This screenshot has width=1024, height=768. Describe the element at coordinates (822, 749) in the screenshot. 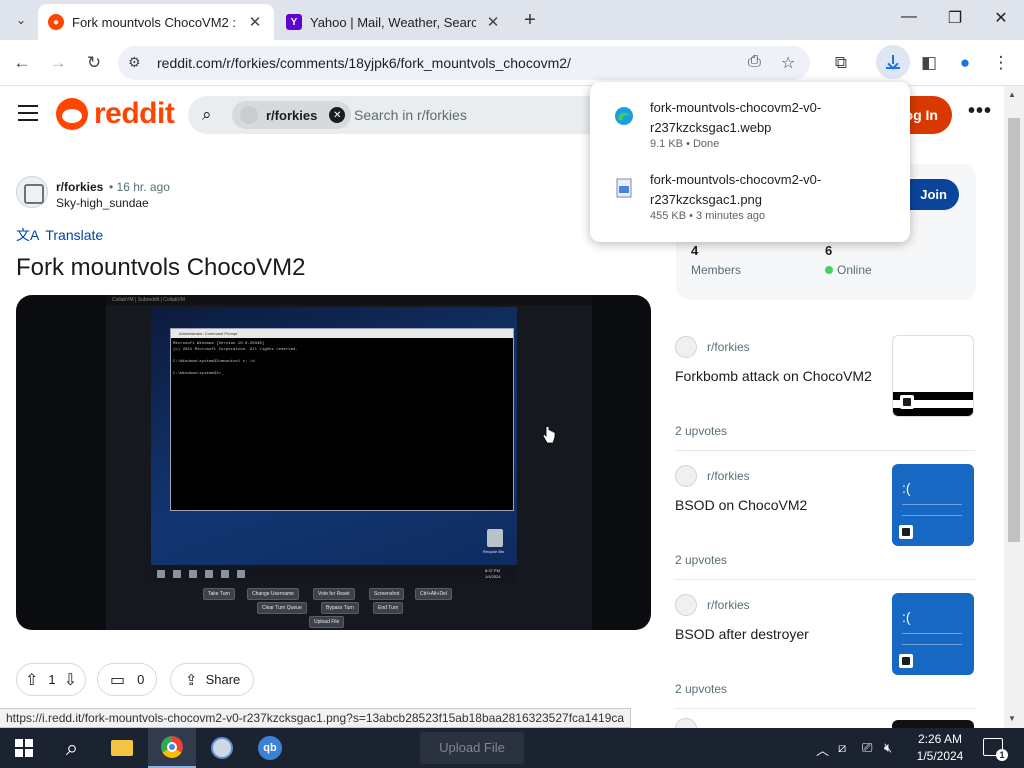

I see `tray-overflow-chevron-icon: ︿` at that location.